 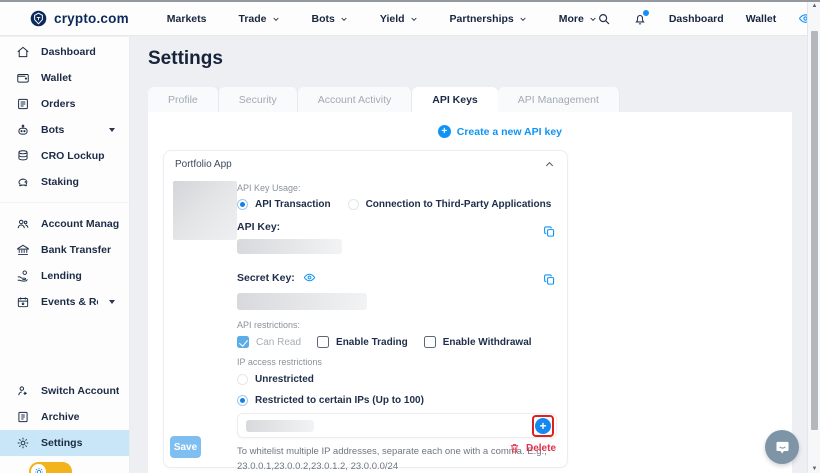 I want to click on nav-more: More, so click(x=578, y=19).